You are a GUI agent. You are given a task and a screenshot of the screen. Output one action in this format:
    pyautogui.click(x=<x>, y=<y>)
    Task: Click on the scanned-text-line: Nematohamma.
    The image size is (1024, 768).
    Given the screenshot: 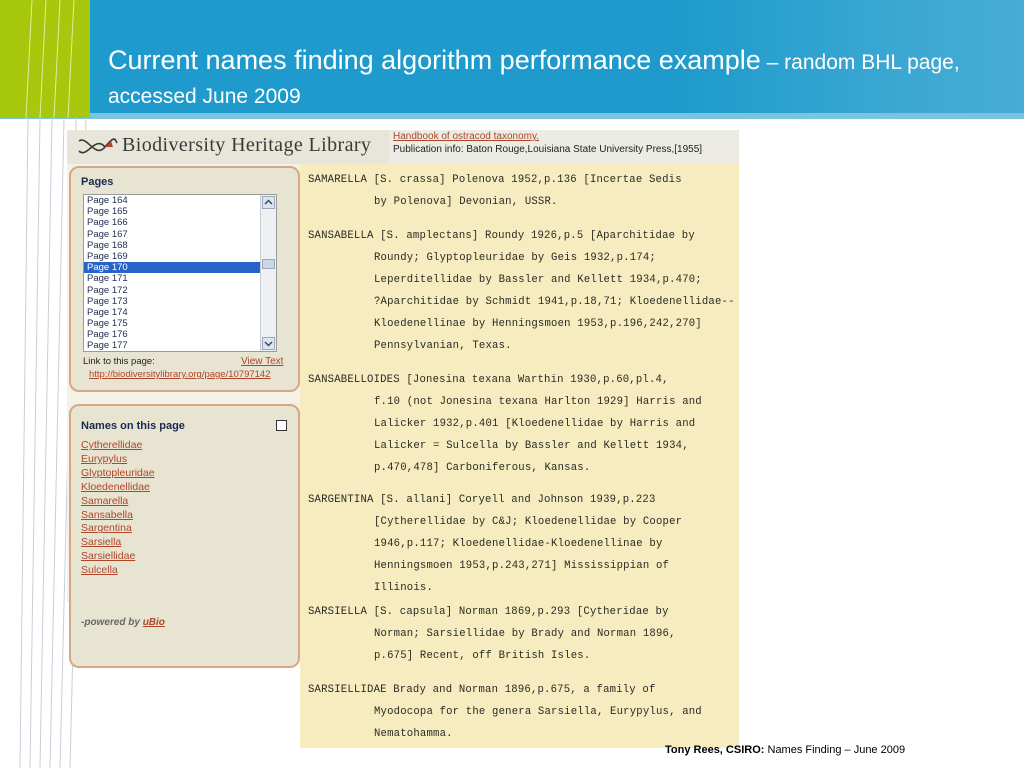 What is the action you would take?
    pyautogui.click(x=413, y=734)
    